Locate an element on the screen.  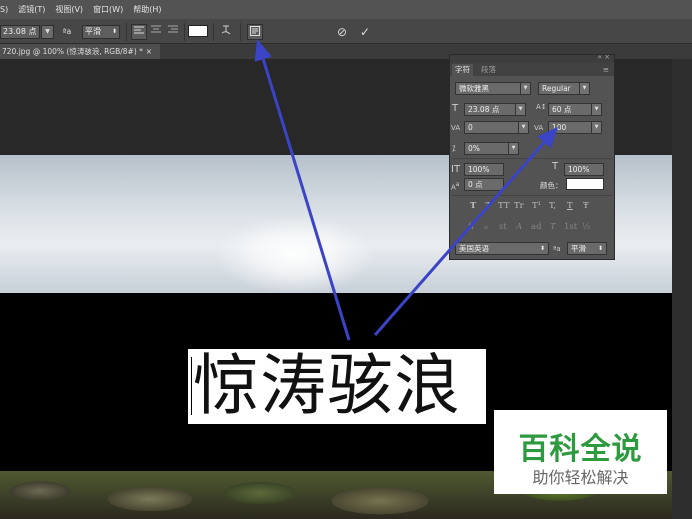
leading-field: 60 点 is located at coordinates (570, 109).